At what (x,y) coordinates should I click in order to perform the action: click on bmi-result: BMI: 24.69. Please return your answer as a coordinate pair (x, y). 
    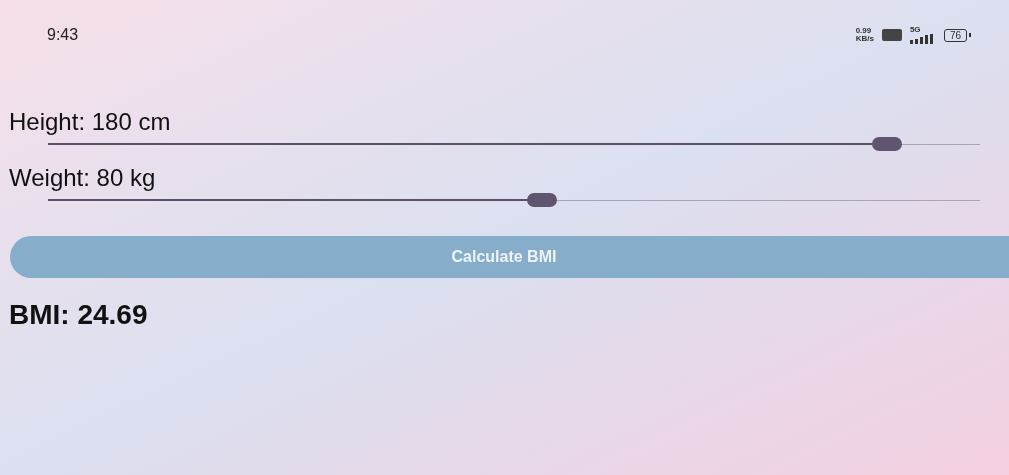
    Looking at the image, I should click on (78, 315).